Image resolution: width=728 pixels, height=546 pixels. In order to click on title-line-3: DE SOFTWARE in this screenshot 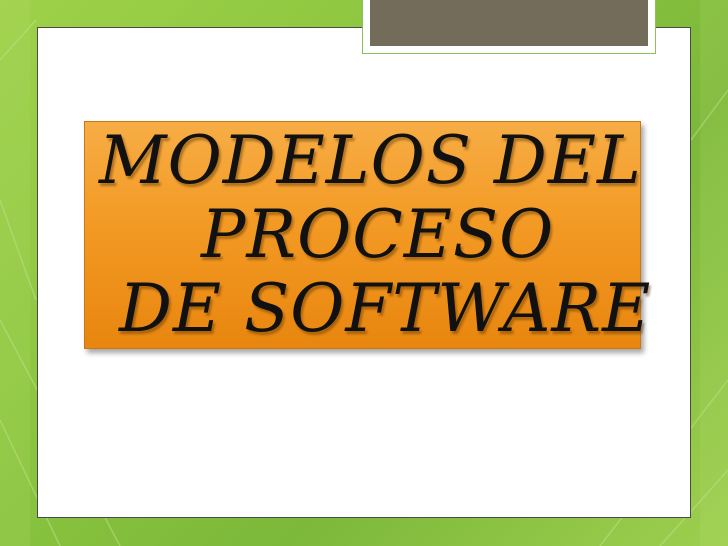, I will do `click(385, 308)`.